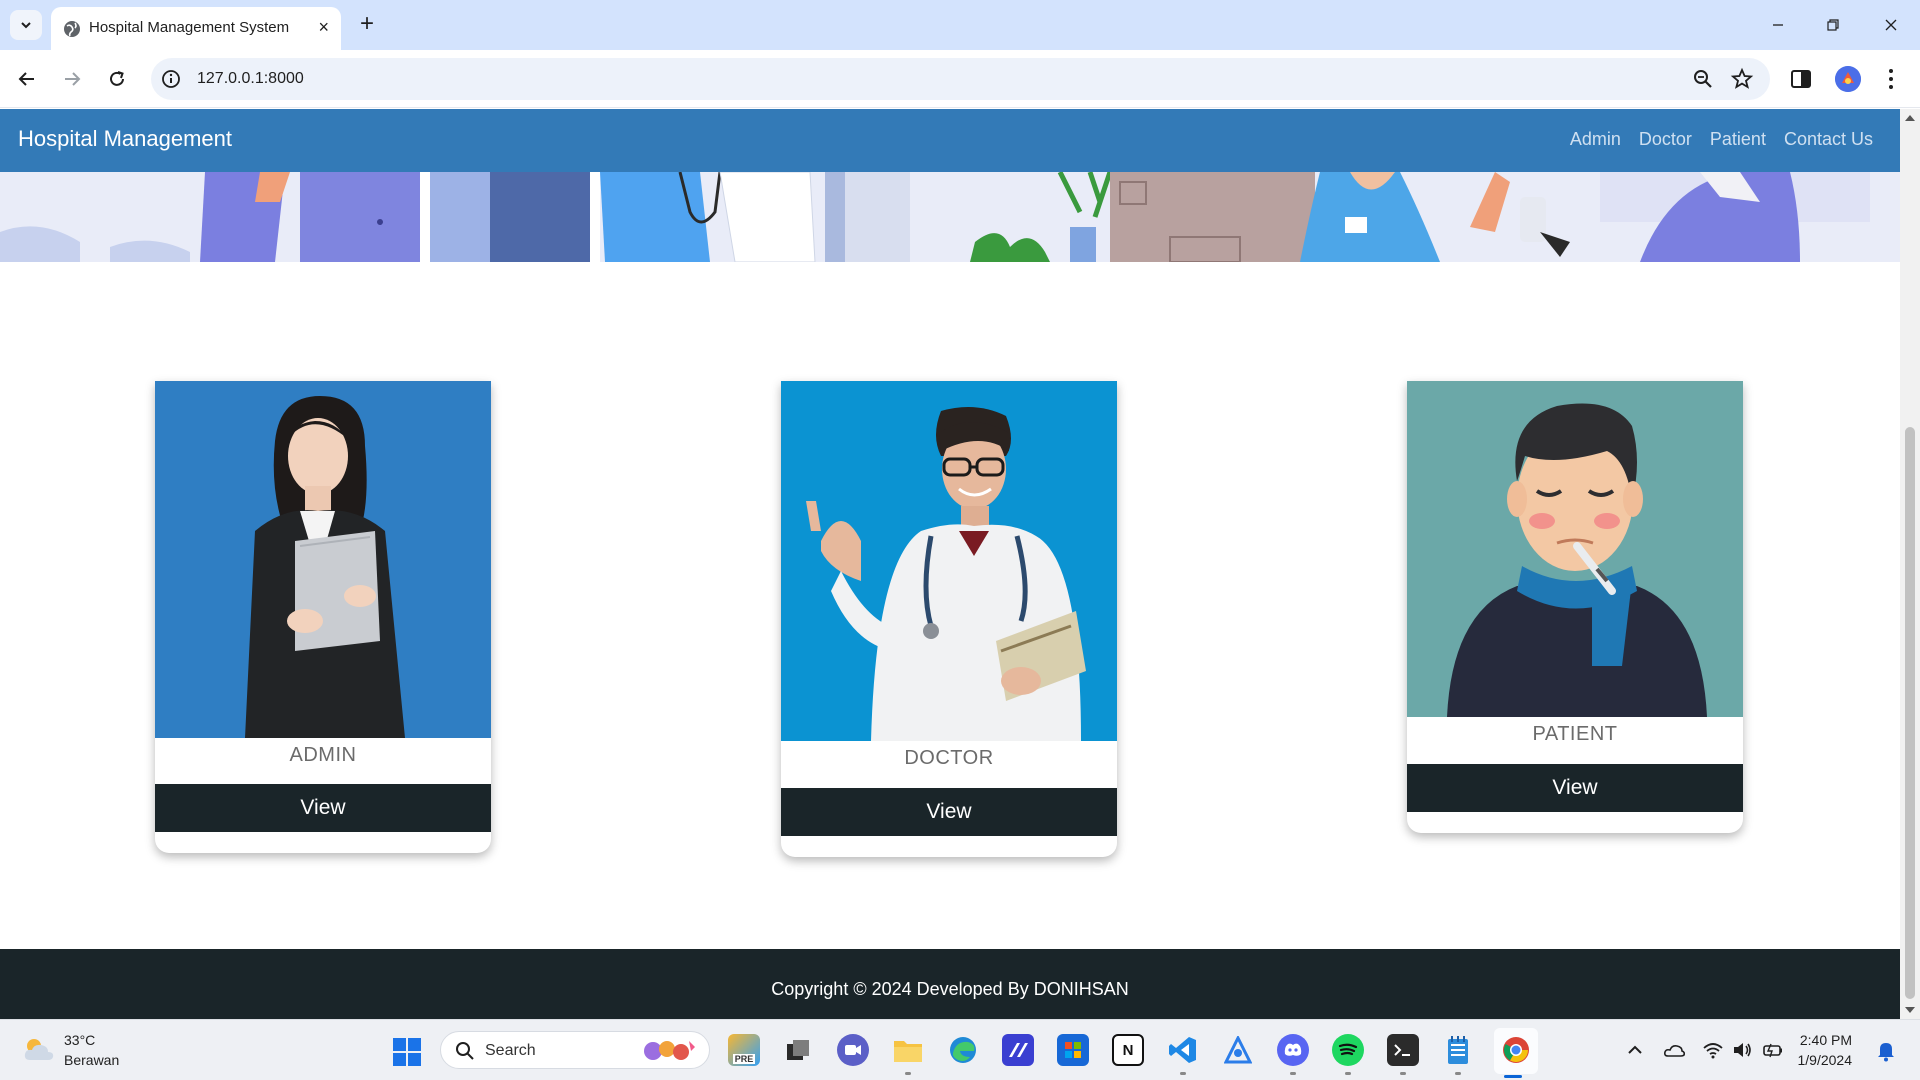 The width and height of the screenshot is (1920, 1080). What do you see at coordinates (949, 758) in the screenshot?
I see `doctor-card-label: DOCTOR` at bounding box center [949, 758].